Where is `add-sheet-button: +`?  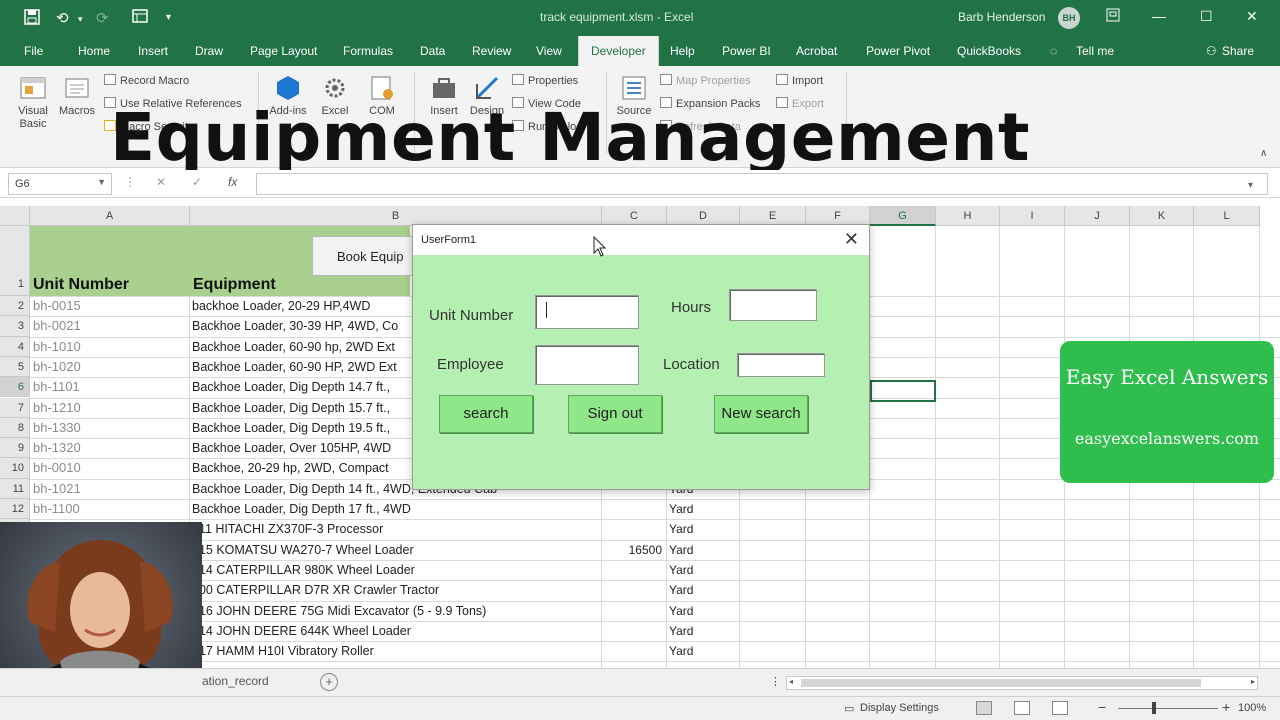 add-sheet-button: + is located at coordinates (329, 682).